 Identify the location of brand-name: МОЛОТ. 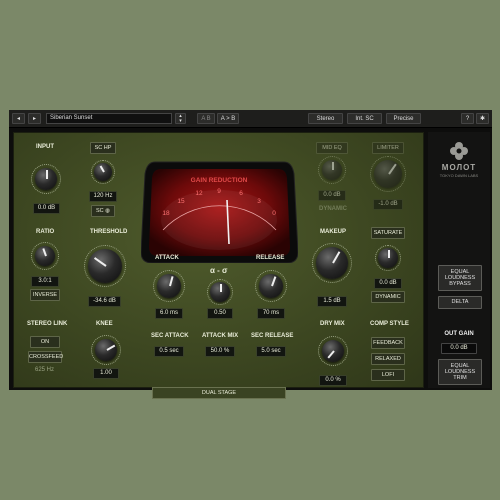
(459, 167).